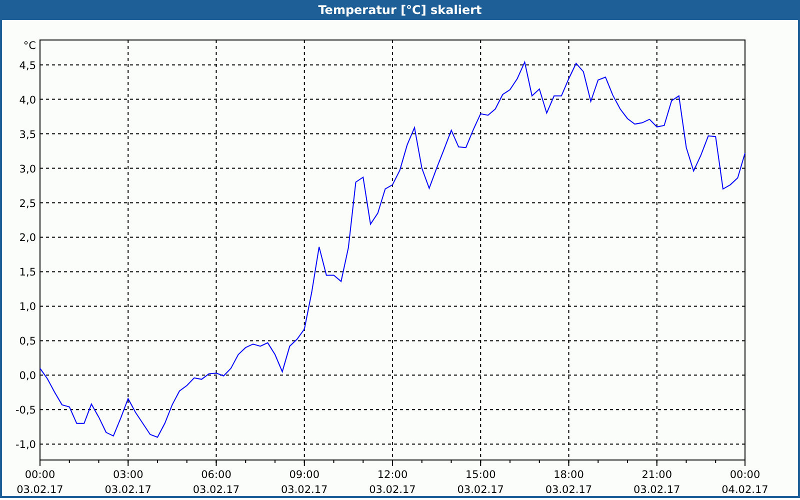 This screenshot has height=500, width=800. Describe the element at coordinates (128, 482) in the screenshot. I see `x-tick-label: 03:00 03.02.17` at that location.